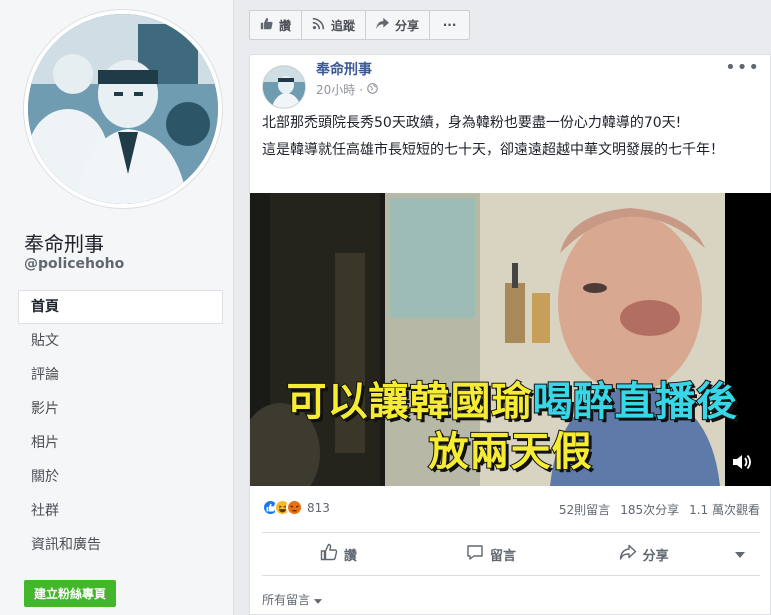 The image size is (771, 615). What do you see at coordinates (120, 409) in the screenshot?
I see `nav-item-videos: 影片` at bounding box center [120, 409].